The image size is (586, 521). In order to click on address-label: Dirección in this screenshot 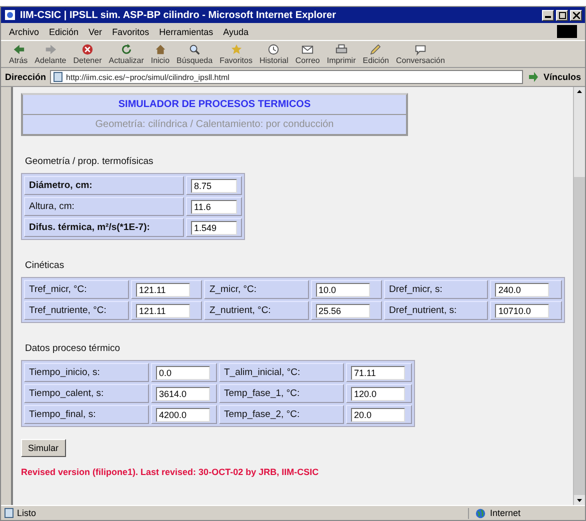, I will do `click(25, 77)`.